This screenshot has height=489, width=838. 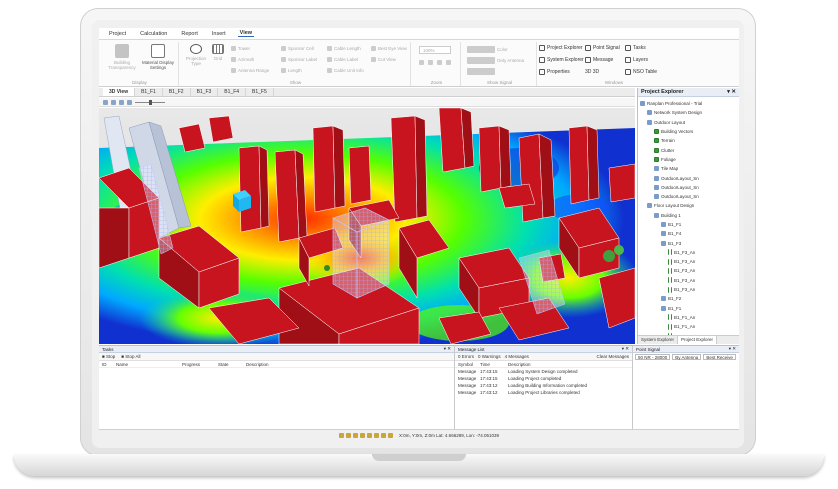 What do you see at coordinates (369, 435) in the screenshot?
I see `layer-icon` at bounding box center [369, 435].